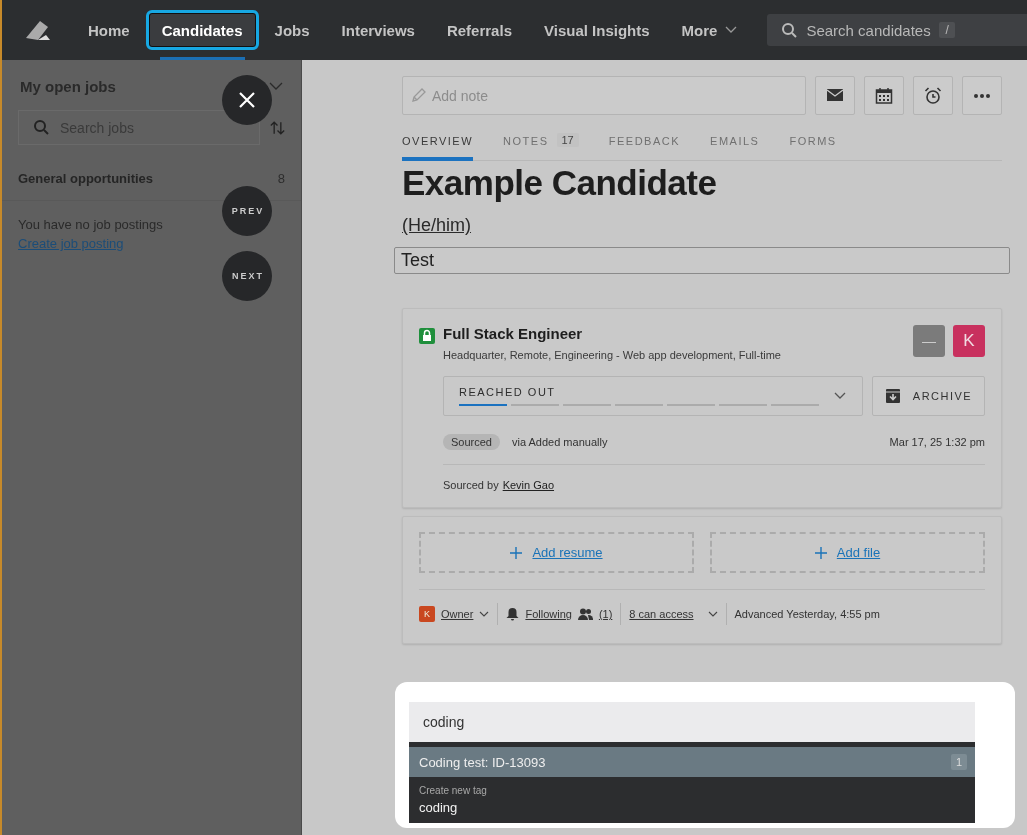 The width and height of the screenshot is (1027, 835). I want to click on create-tag-item: Create new tag coding, so click(692, 800).